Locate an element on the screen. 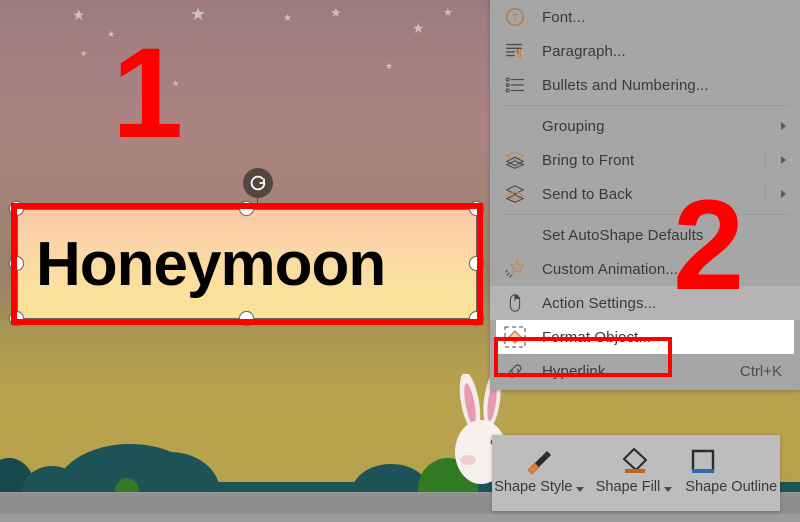 Image resolution: width=800 pixels, height=522 pixels. honeymoon-textbox: Honeymoon is located at coordinates (246, 263).